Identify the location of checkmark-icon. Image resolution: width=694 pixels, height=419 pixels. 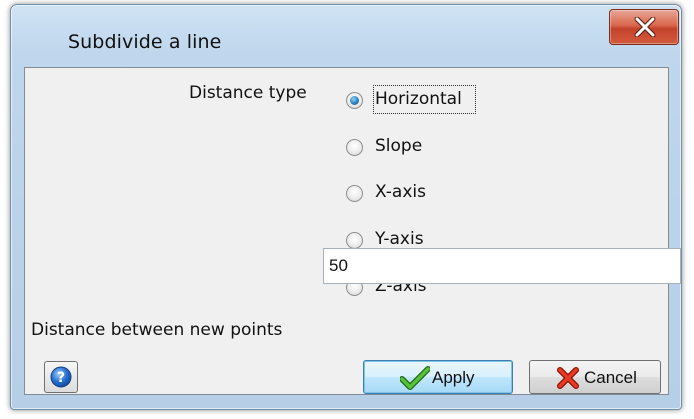
(415, 378).